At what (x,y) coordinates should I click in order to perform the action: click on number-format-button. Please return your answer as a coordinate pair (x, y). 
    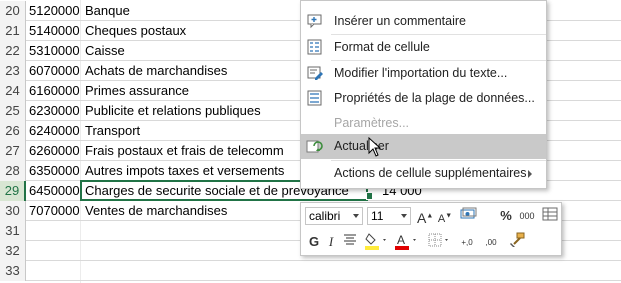
    Looking at the image, I should click on (470, 216).